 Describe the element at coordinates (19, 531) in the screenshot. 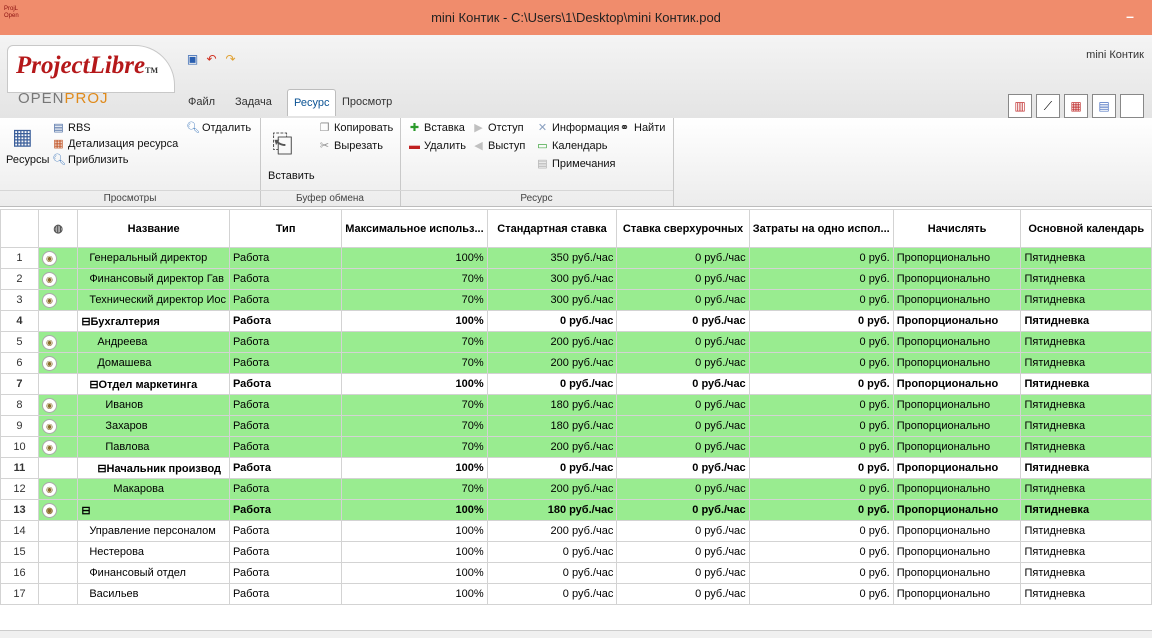

I see `row-number: 14` at that location.